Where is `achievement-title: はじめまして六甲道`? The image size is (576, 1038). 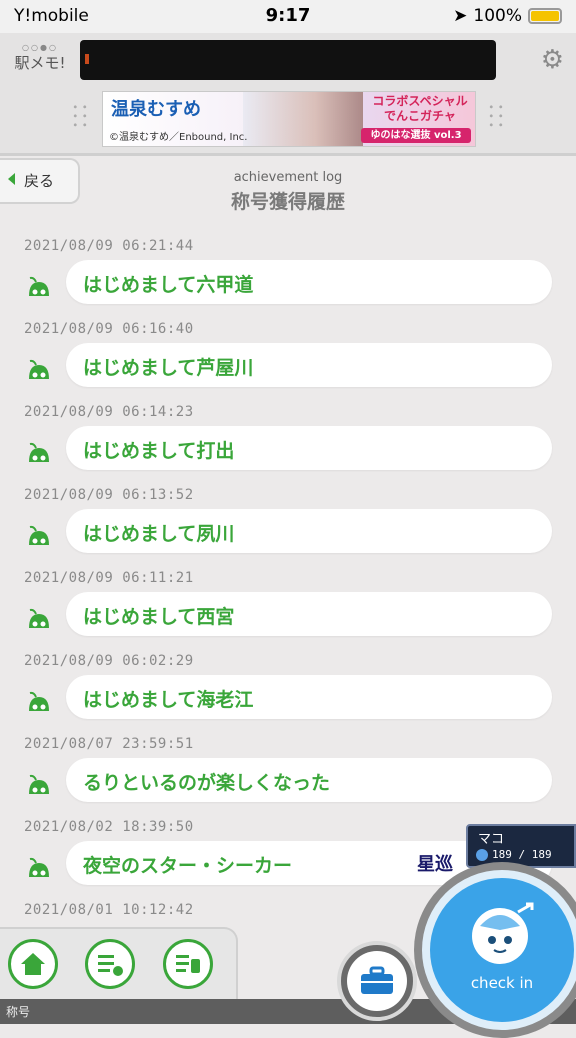
achievement-title: はじめまして六甲道 is located at coordinates (168, 285).